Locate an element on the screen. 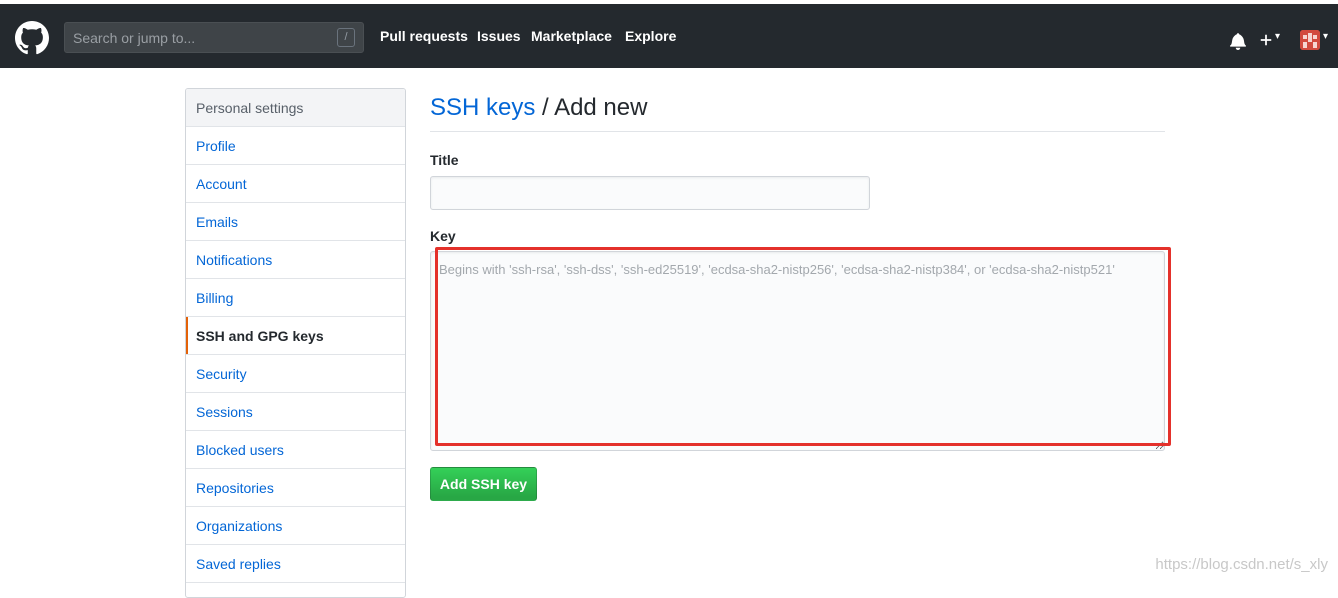 Image resolution: width=1338 pixels, height=598 pixels. search-input is located at coordinates (200, 37).